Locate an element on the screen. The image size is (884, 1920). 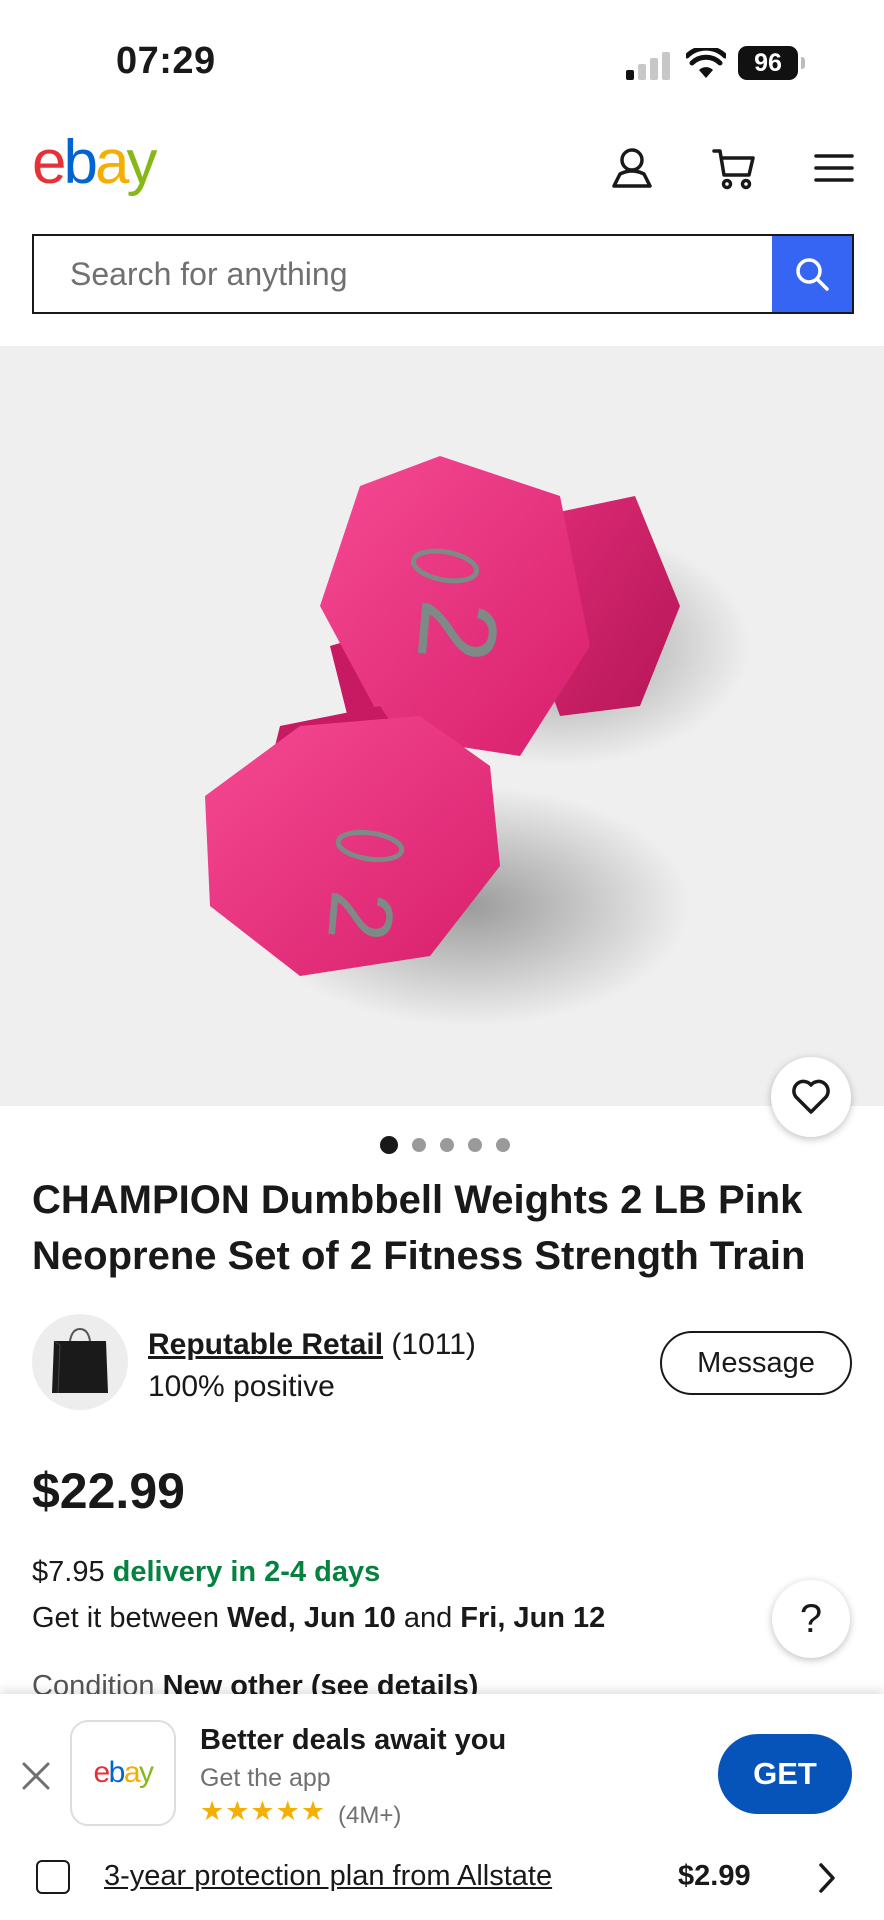
chevron-right-icon is located at coordinates (827, 1878).